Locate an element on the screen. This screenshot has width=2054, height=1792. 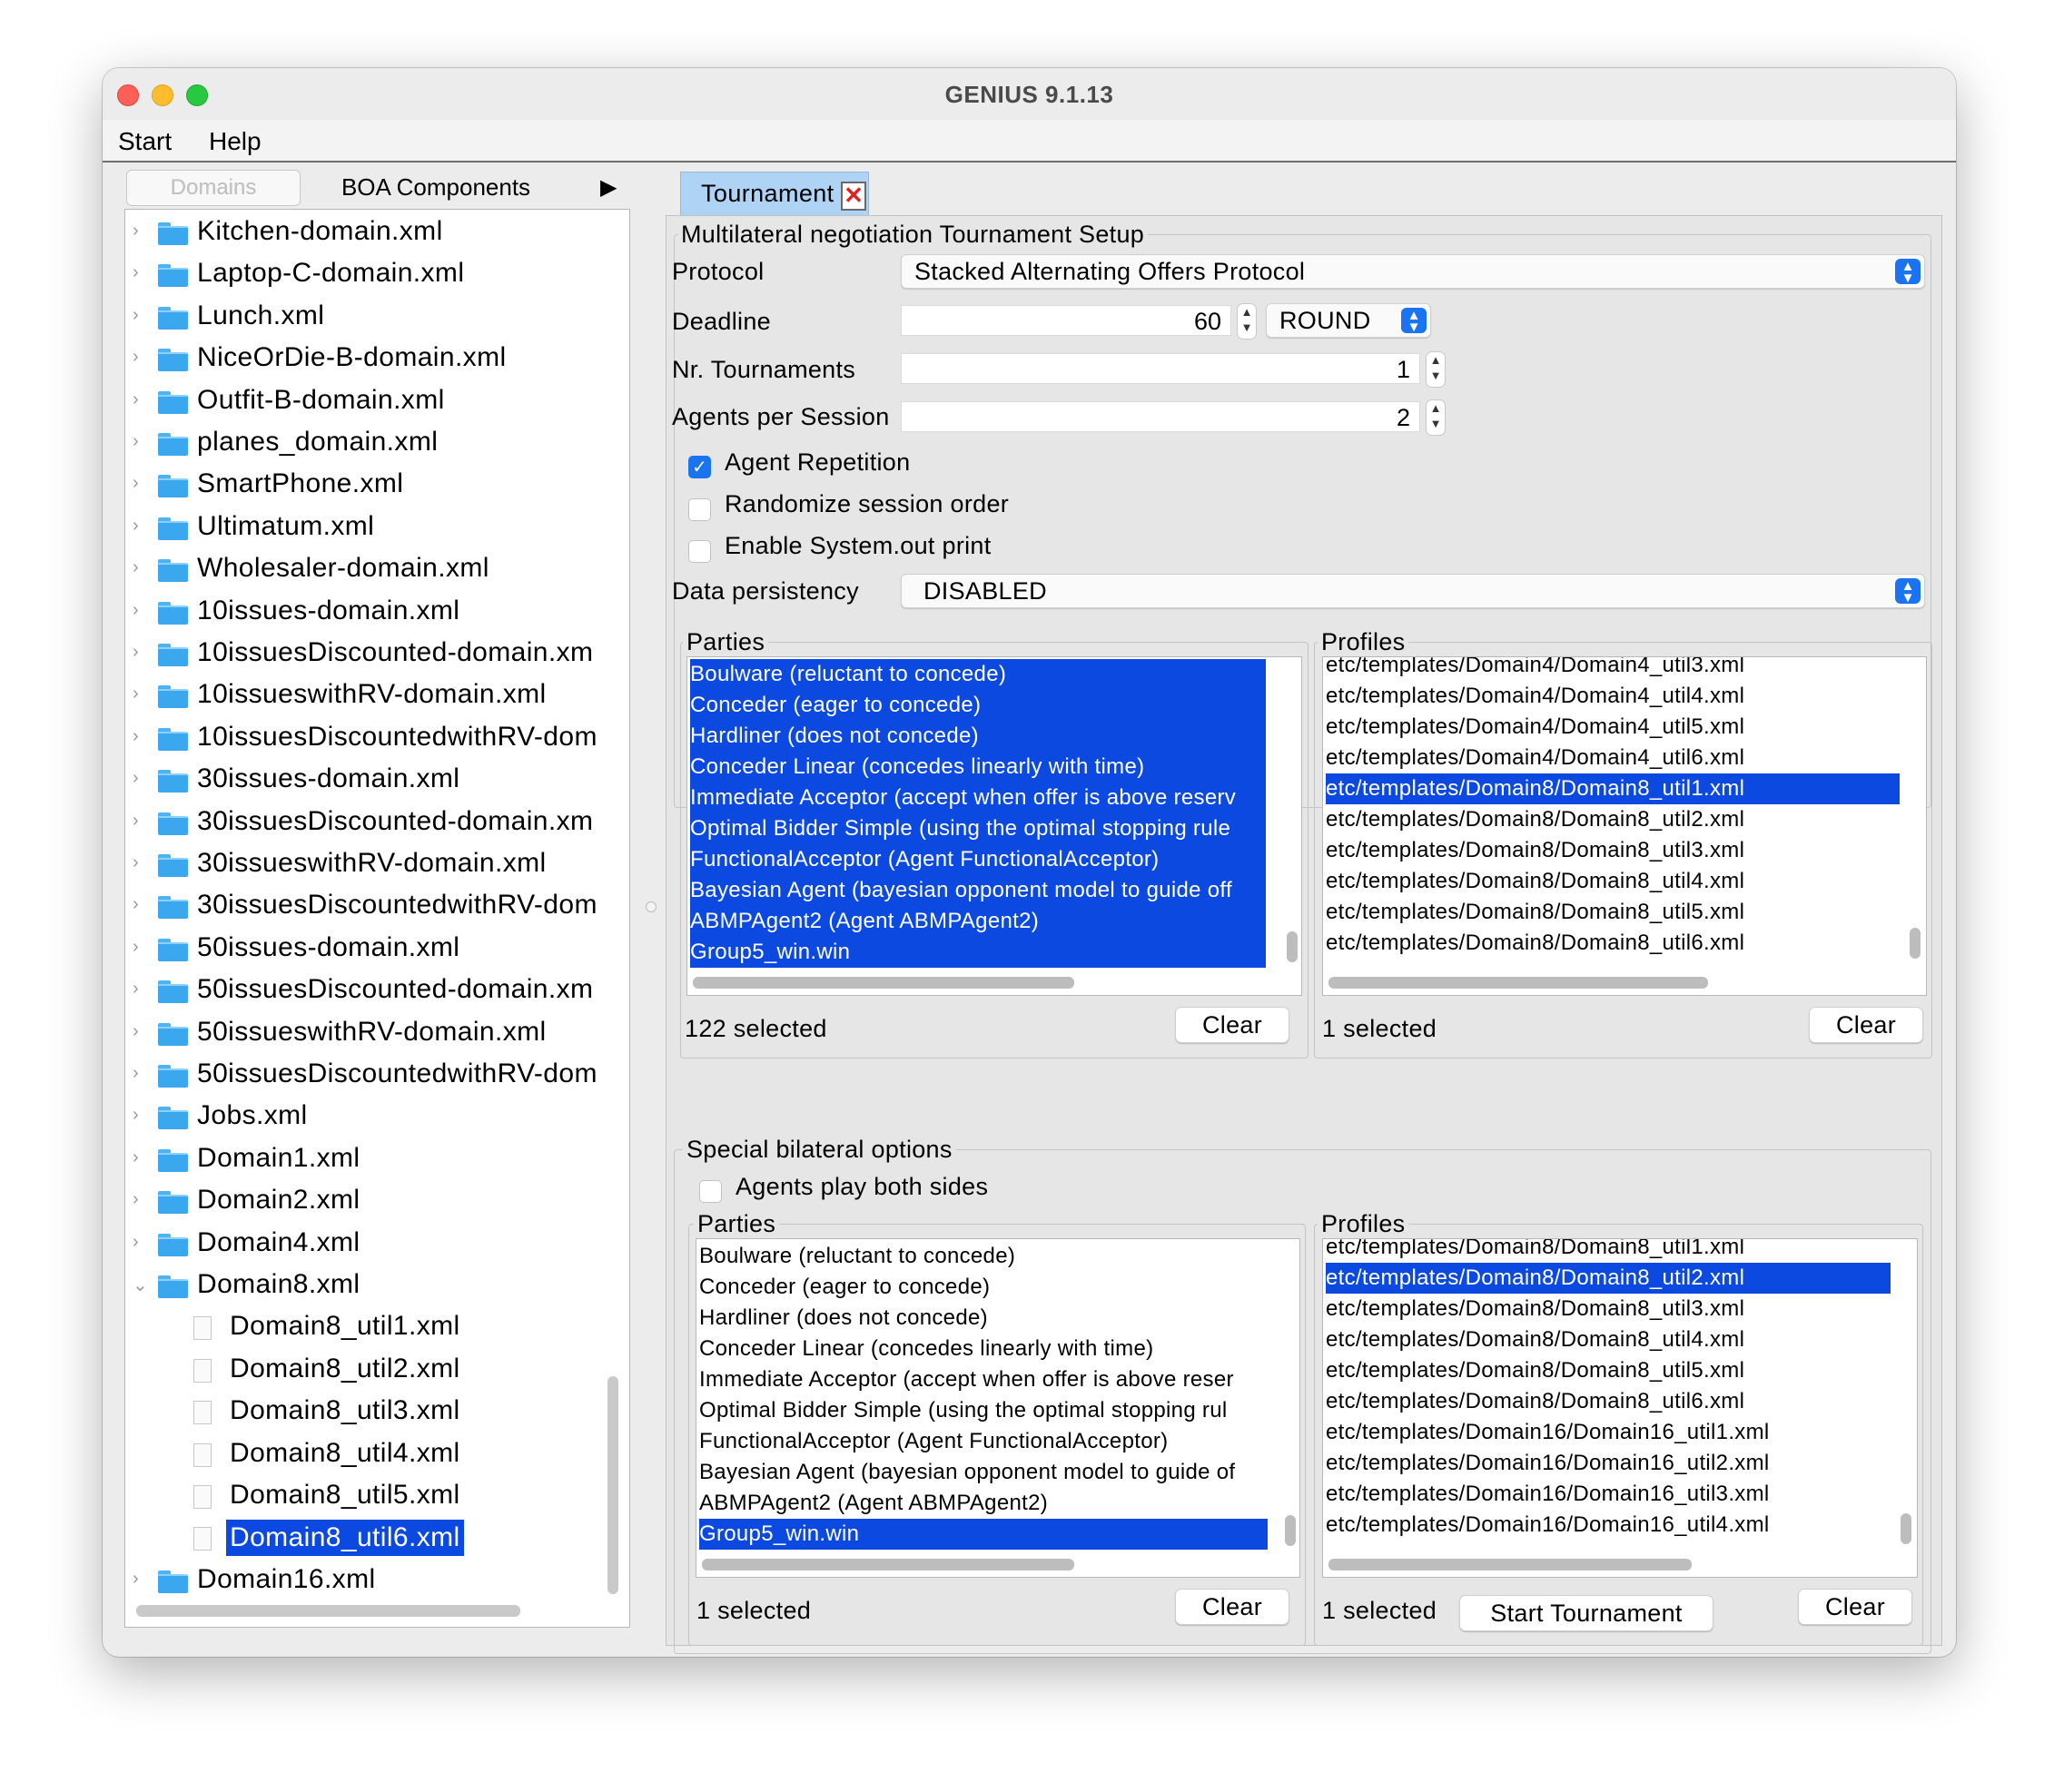
agent-repetition-checkbox: ✓ is located at coordinates (700, 467).